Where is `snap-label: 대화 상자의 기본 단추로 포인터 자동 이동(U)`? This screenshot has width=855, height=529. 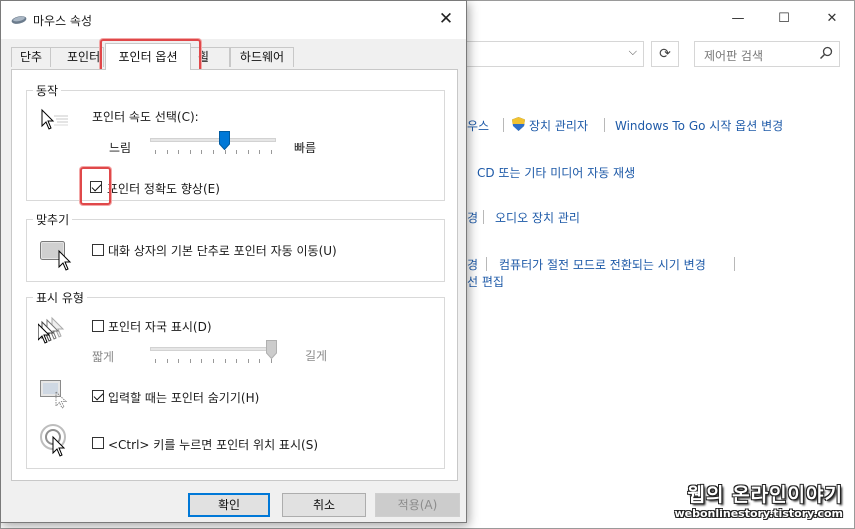
snap-label: 대화 상자의 기본 단추로 포인터 자동 이동(U) is located at coordinates (222, 250).